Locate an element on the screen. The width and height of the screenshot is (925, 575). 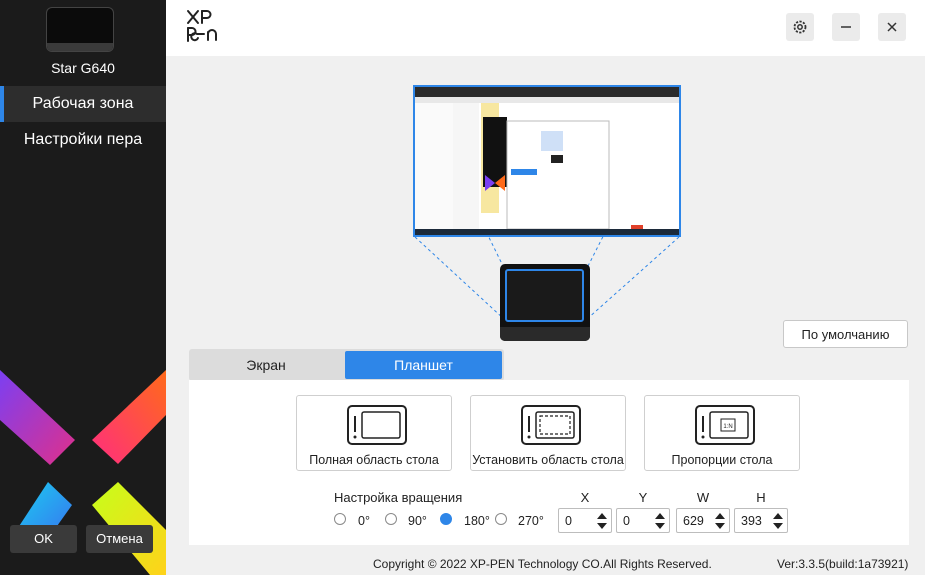
close-icon is located at coordinates (892, 27).